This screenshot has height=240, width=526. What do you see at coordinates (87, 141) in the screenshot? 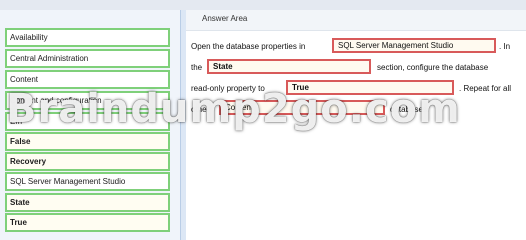
I see `option-false: False` at bounding box center [87, 141].